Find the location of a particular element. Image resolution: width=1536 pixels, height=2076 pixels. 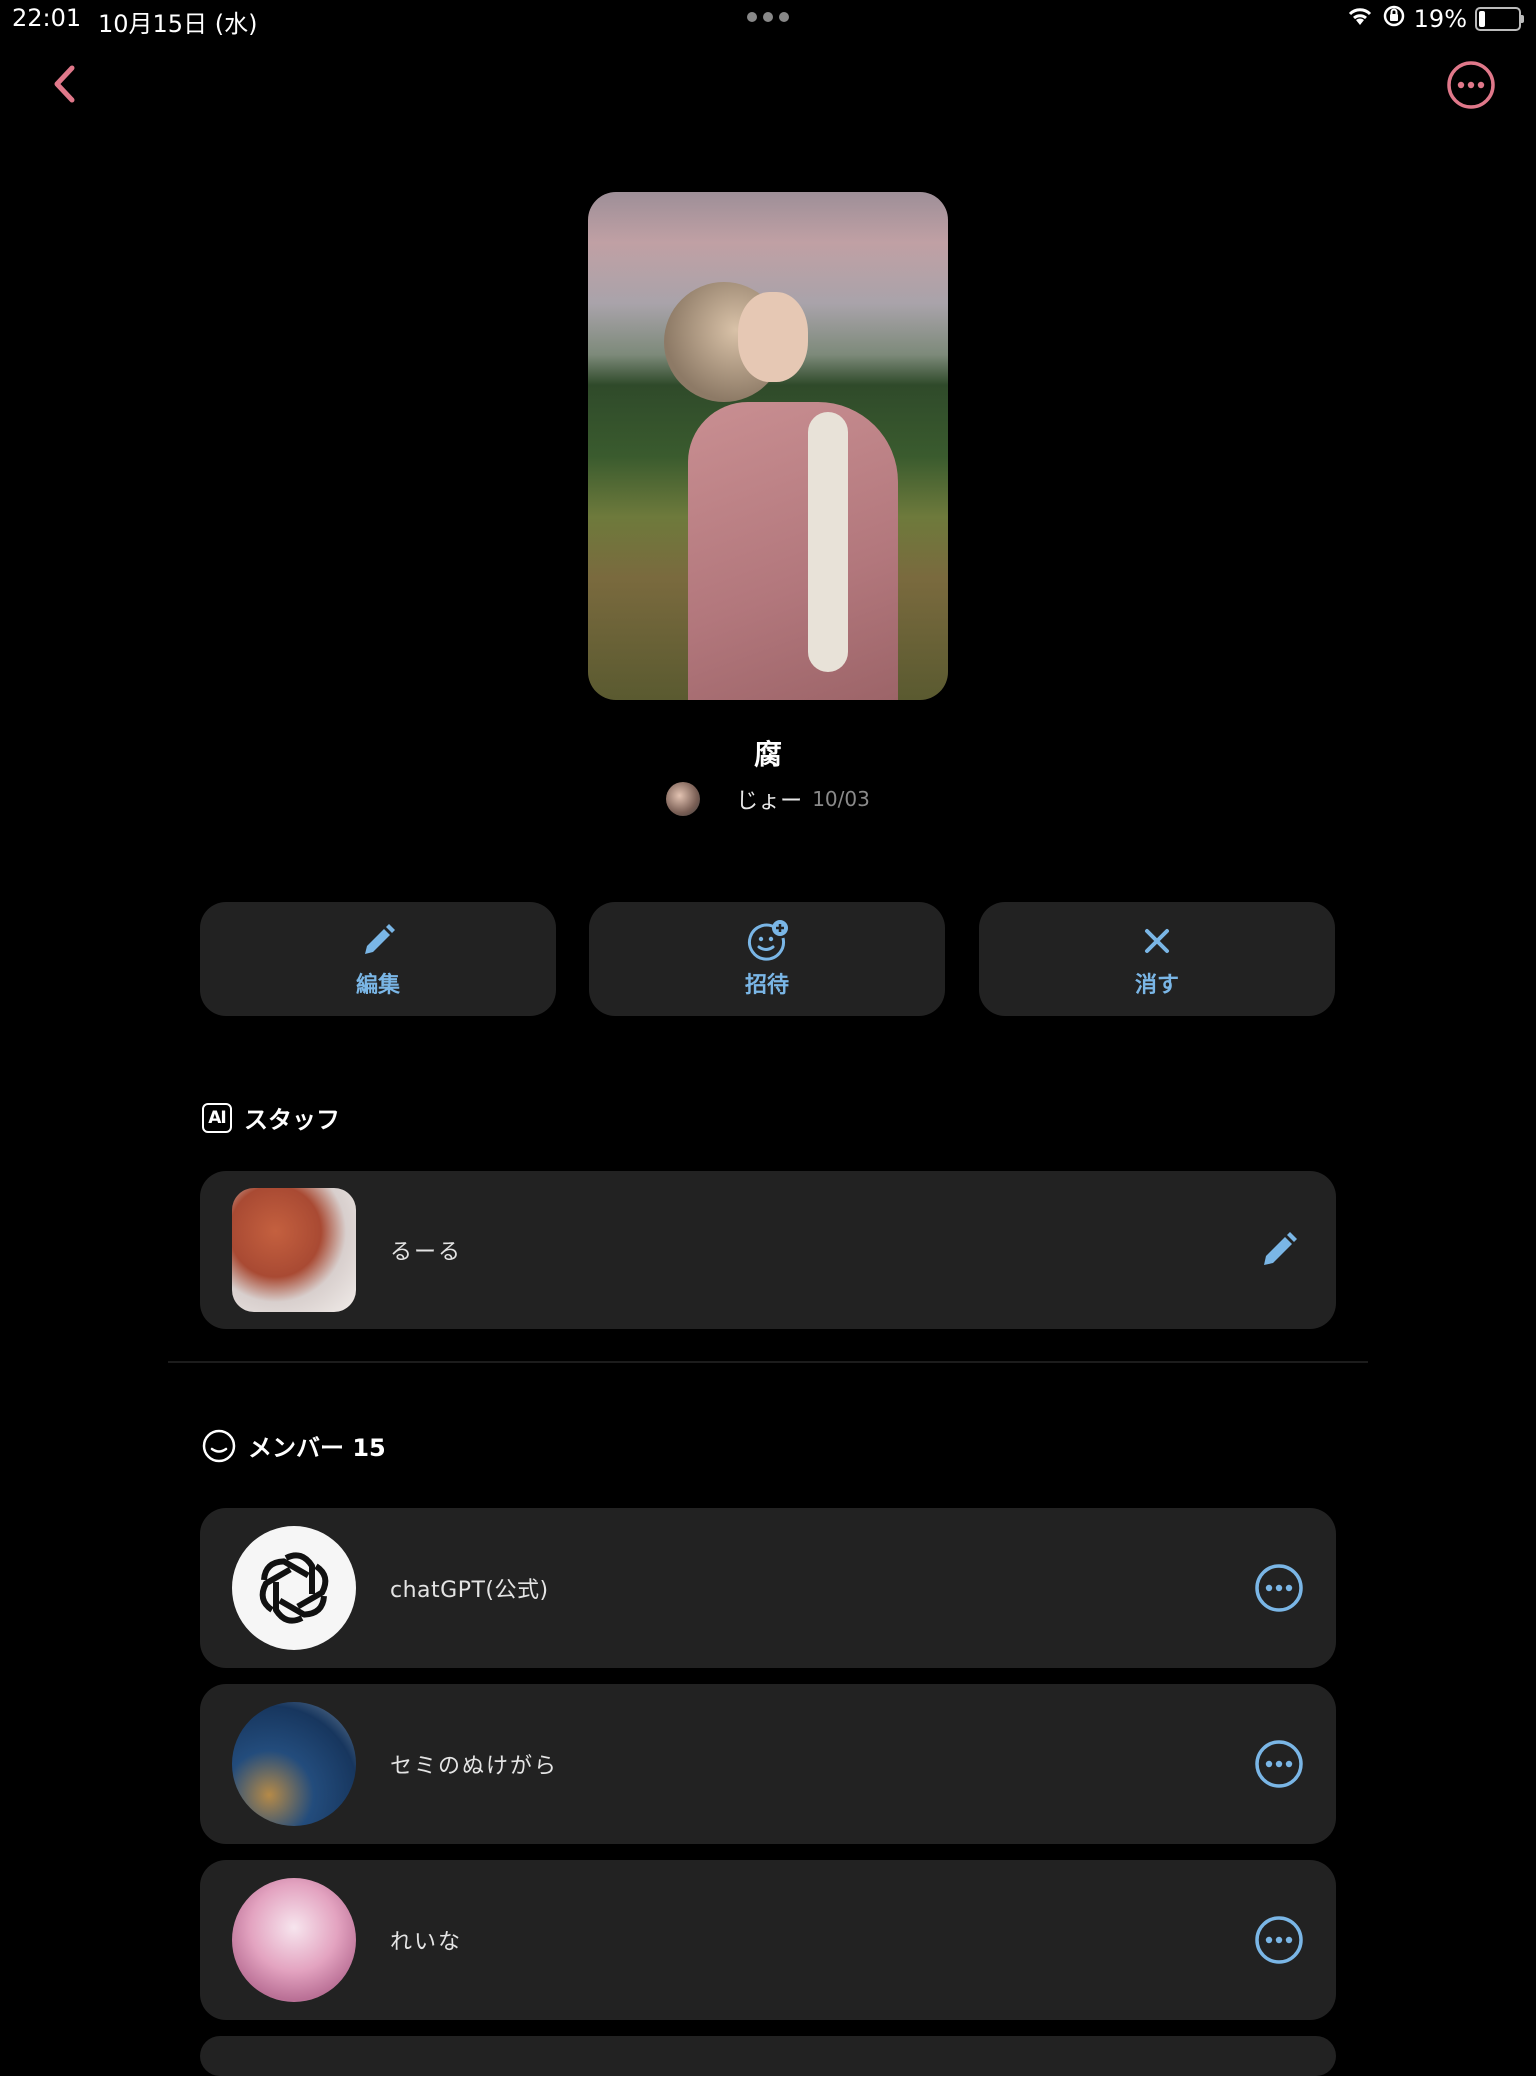

more-options-button is located at coordinates (1471, 85).